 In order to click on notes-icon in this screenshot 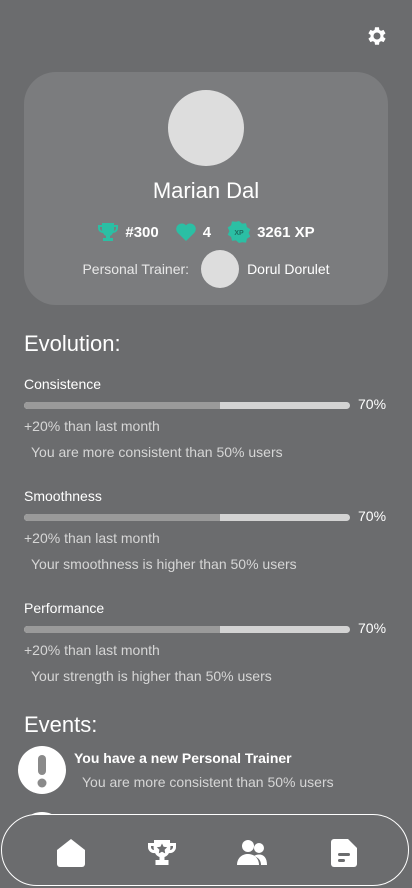, I will do `click(344, 853)`.